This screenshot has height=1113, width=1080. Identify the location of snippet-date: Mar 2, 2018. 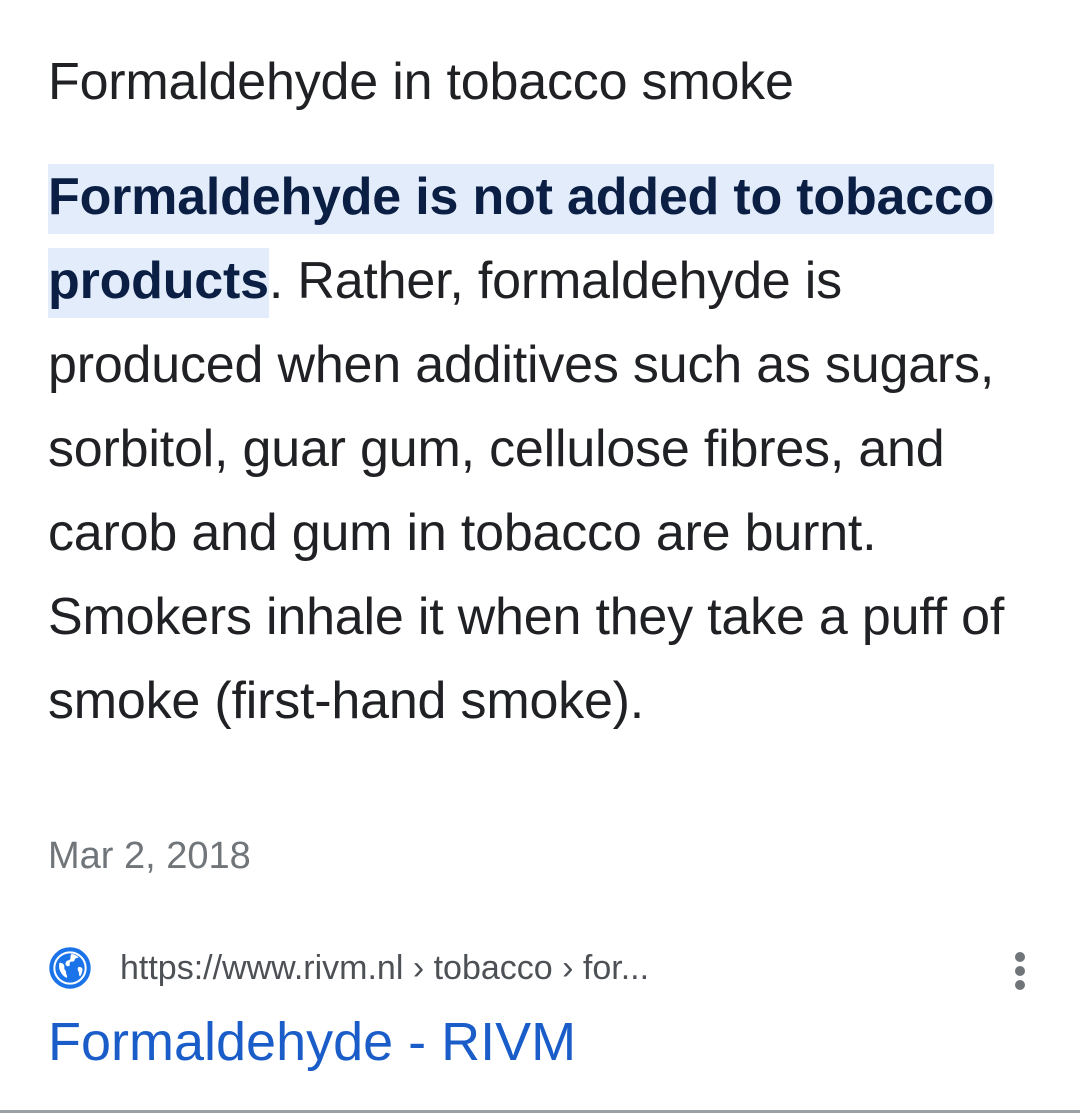
(149, 856).